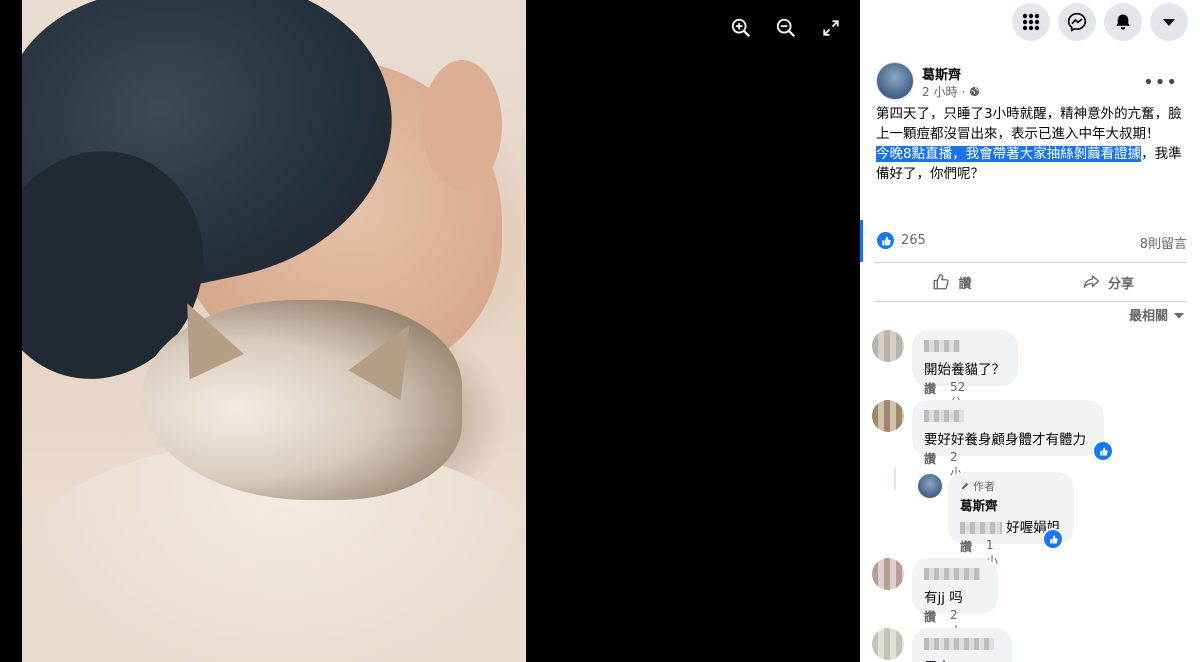 This screenshot has height=662, width=1200. Describe the element at coordinates (942, 281) in the screenshot. I see `thumbs-up-icon` at that location.